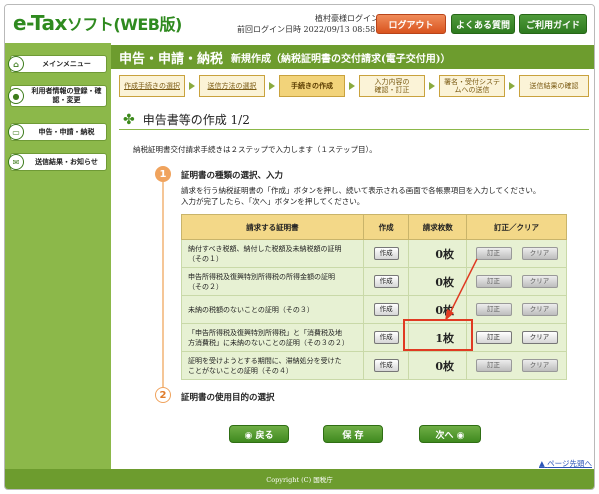 This screenshot has height=494, width=599. What do you see at coordinates (171, 59) in the screenshot?
I see `page-title: 申告・申請・納税` at bounding box center [171, 59].